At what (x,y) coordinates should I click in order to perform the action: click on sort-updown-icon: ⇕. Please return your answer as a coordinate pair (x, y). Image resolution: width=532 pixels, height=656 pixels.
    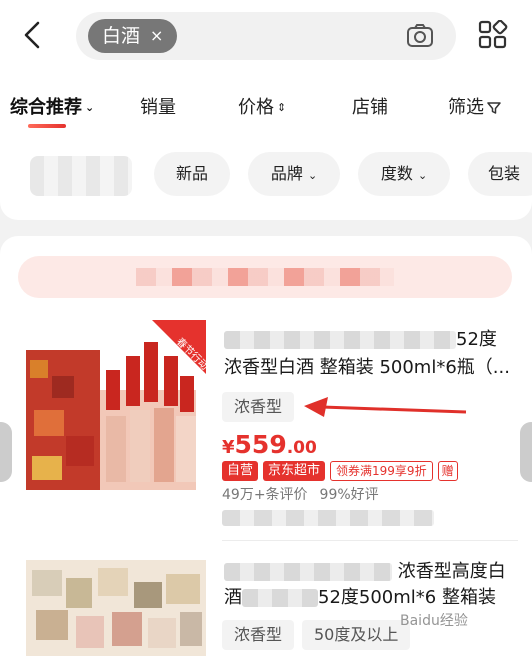
    Looking at the image, I should click on (282, 107).